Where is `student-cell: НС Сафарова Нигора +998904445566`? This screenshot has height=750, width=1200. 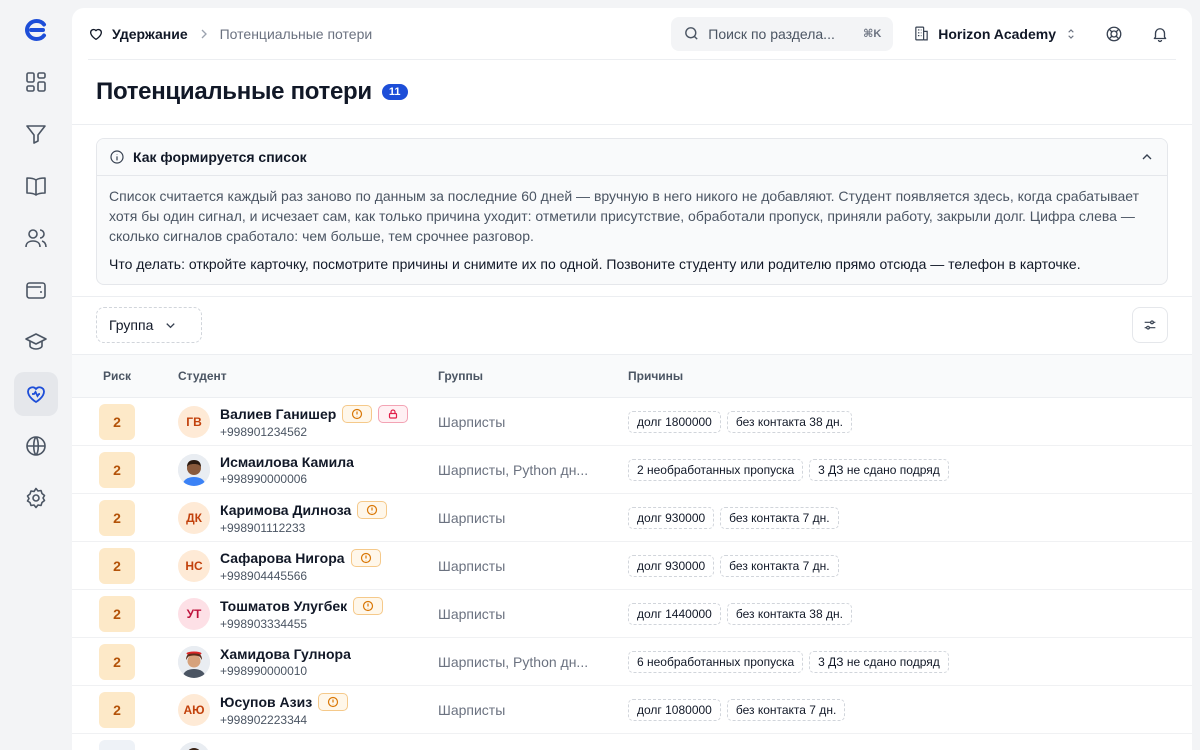 student-cell: НС Сафарова Нигора +998904445566 is located at coordinates (308, 565).